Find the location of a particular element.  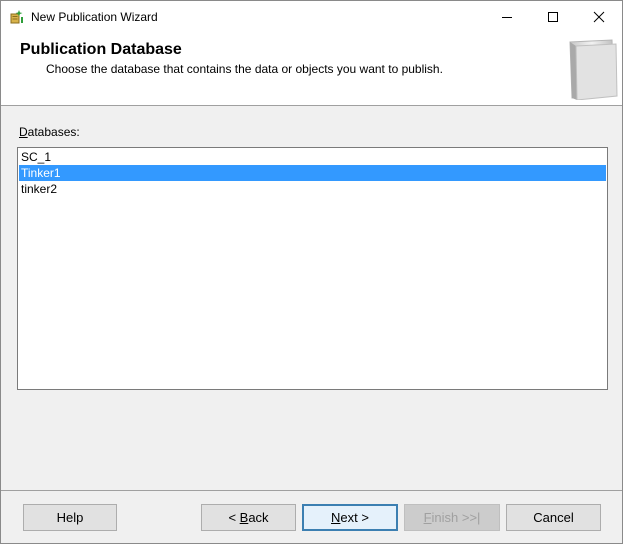

maximize-button is located at coordinates (553, 16).